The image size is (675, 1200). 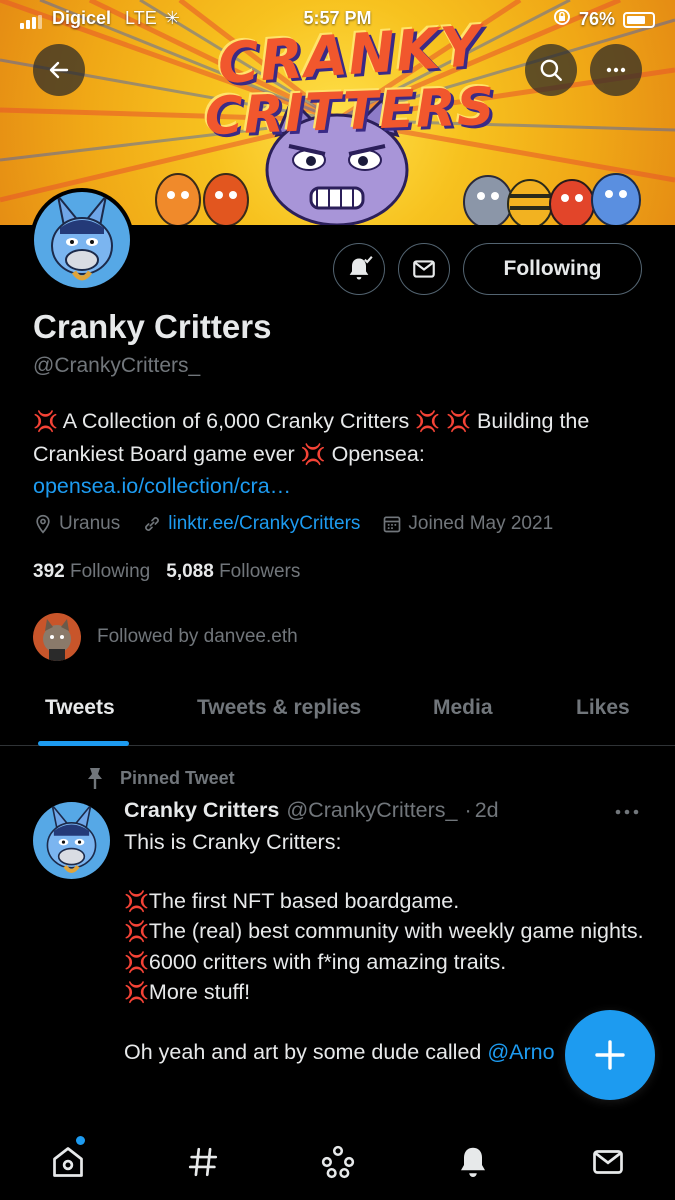 I want to click on status-bar: Digicel LTE ✳ 5:57 PM 76%, so click(x=337, y=18).